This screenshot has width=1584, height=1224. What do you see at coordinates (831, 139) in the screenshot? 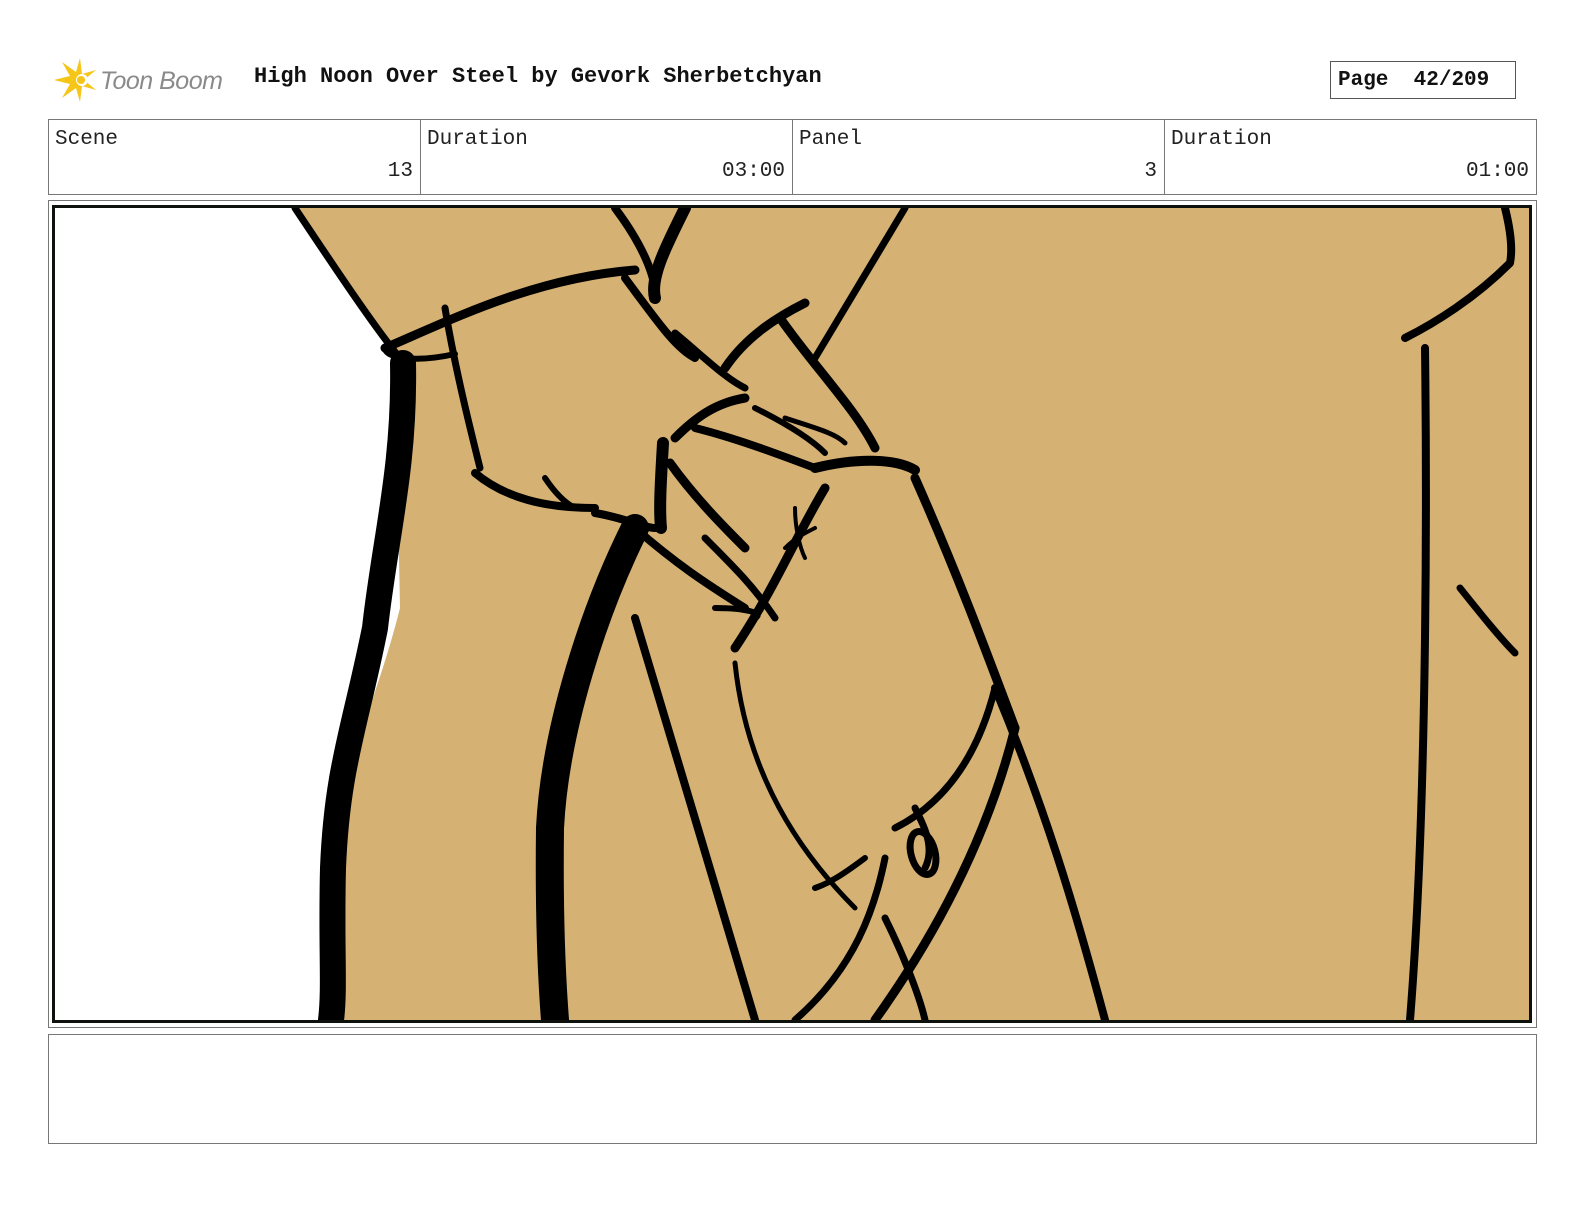
I see `panel-label: Panel` at bounding box center [831, 139].